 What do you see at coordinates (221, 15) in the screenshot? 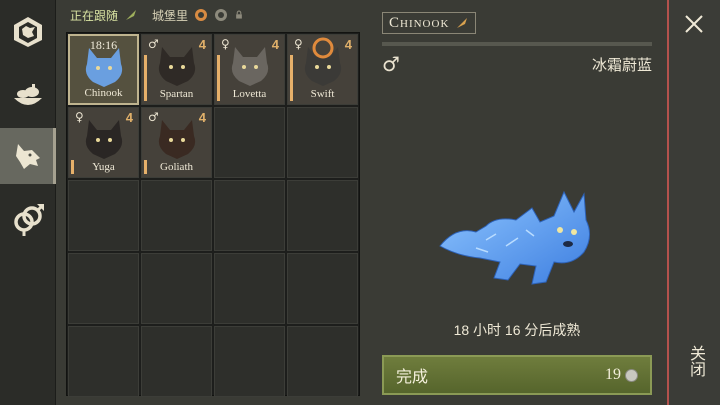
I see `wolf-badge-icon` at bounding box center [221, 15].